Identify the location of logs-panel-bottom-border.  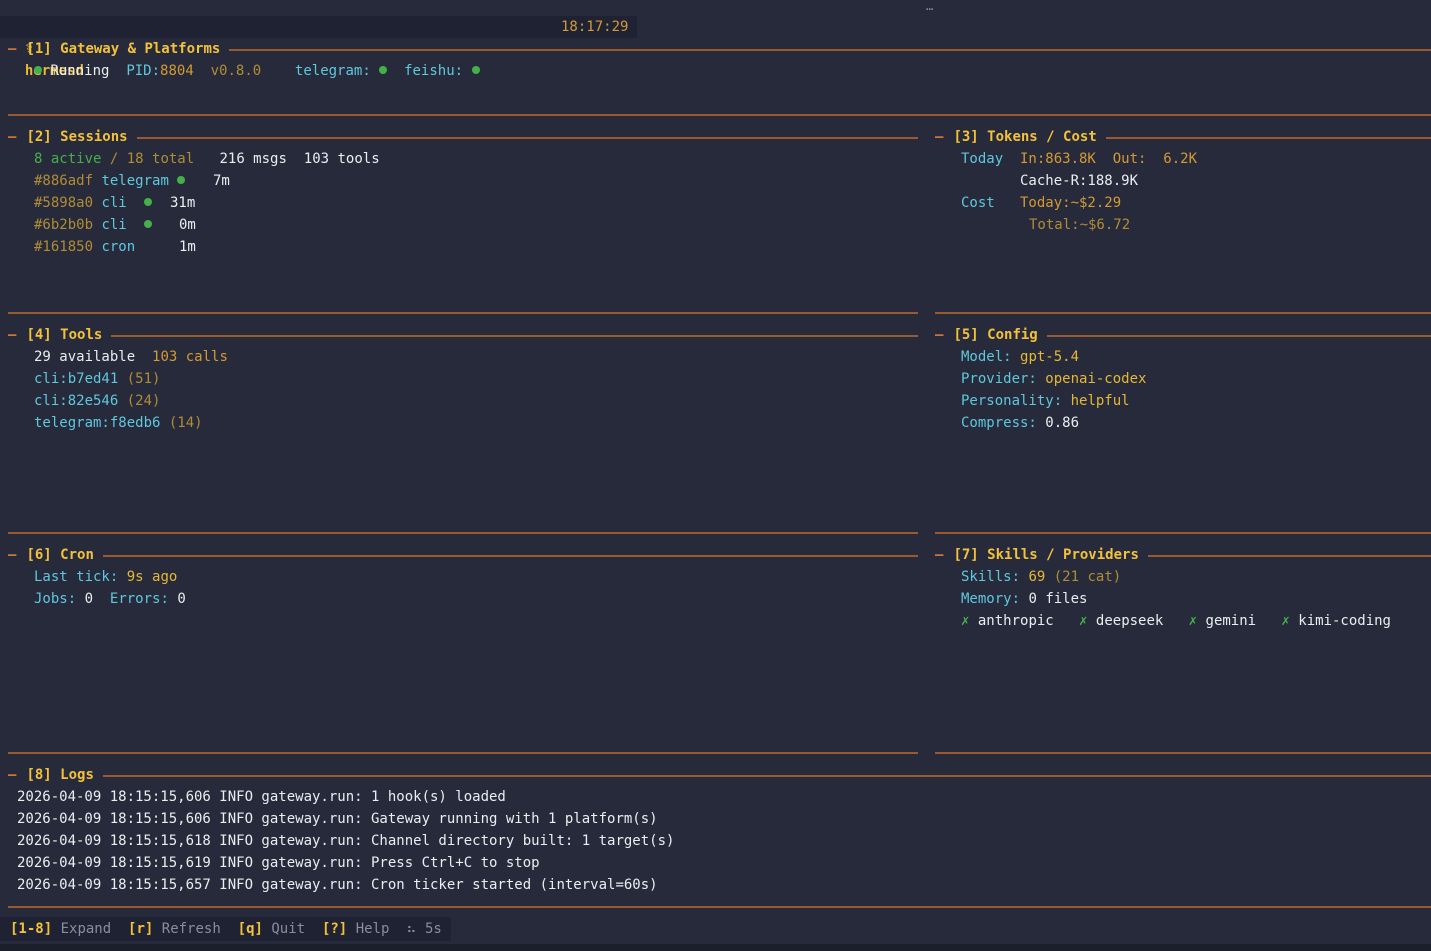
(719, 907).